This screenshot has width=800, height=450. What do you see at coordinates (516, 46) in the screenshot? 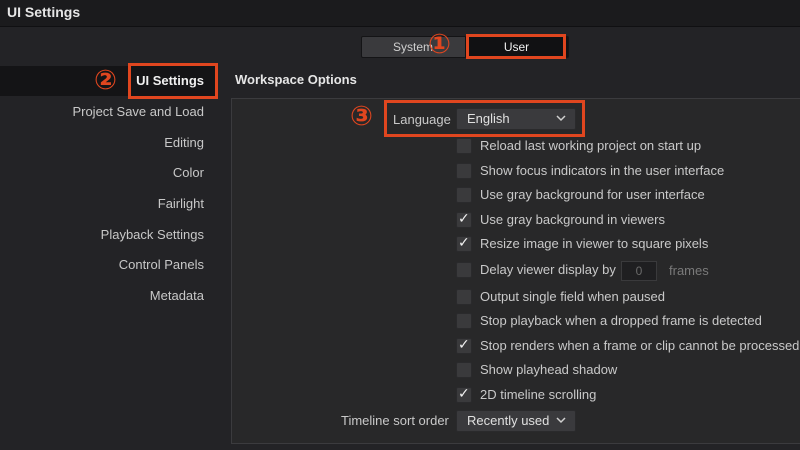
I see `callout-box-user-tab` at bounding box center [516, 46].